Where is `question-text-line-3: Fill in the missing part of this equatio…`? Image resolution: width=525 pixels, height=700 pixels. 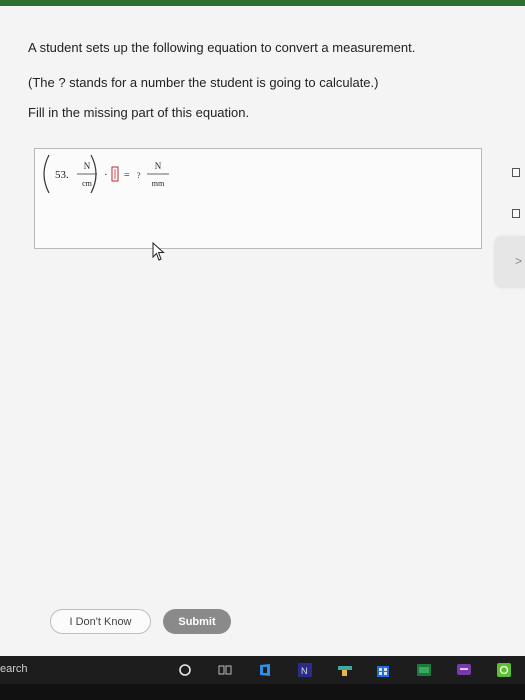 question-text-line-3: Fill in the missing part of this equatio… is located at coordinates (139, 112).